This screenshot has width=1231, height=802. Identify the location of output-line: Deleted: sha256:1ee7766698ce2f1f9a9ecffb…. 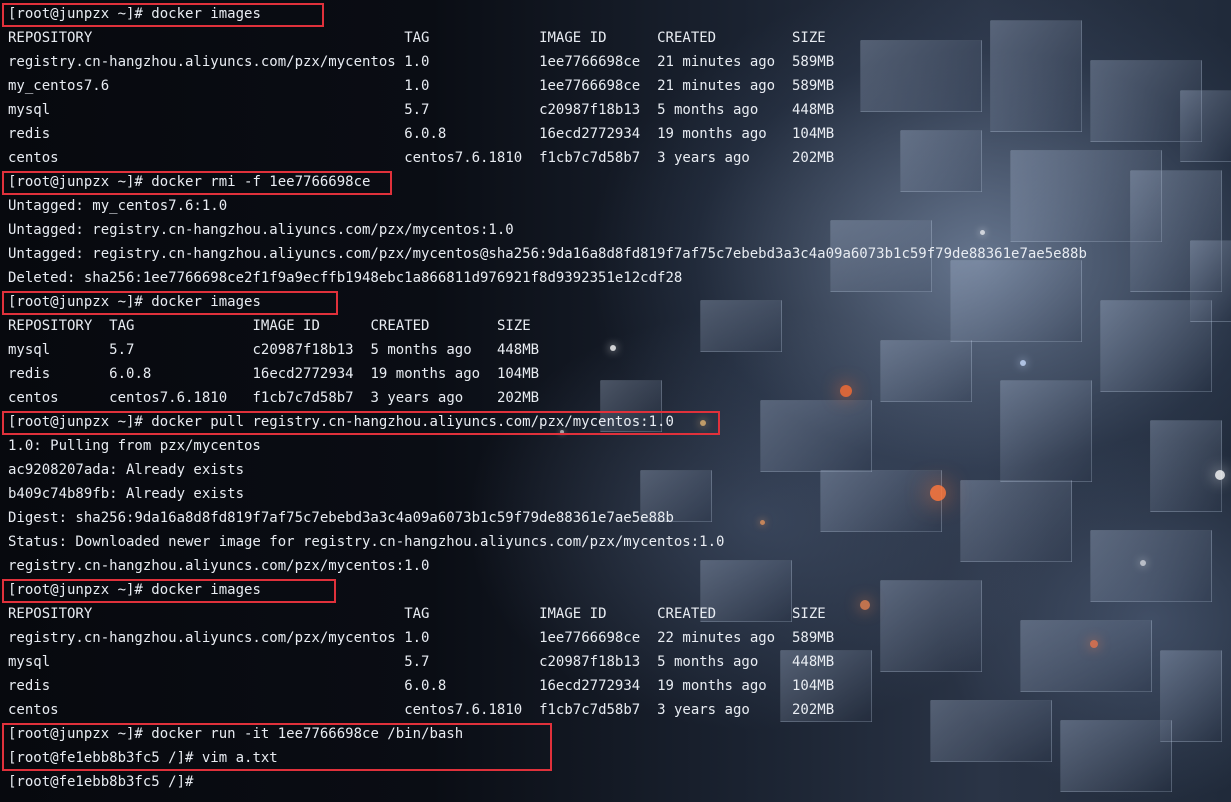
(345, 278).